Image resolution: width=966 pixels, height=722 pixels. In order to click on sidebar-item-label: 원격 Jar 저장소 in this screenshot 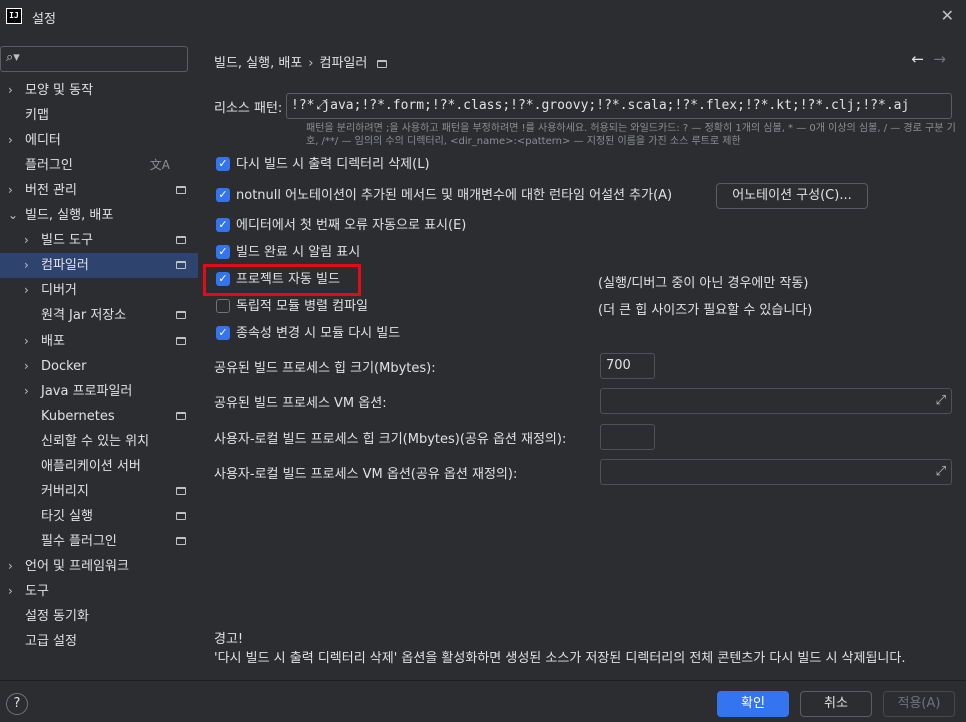, I will do `click(84, 315)`.